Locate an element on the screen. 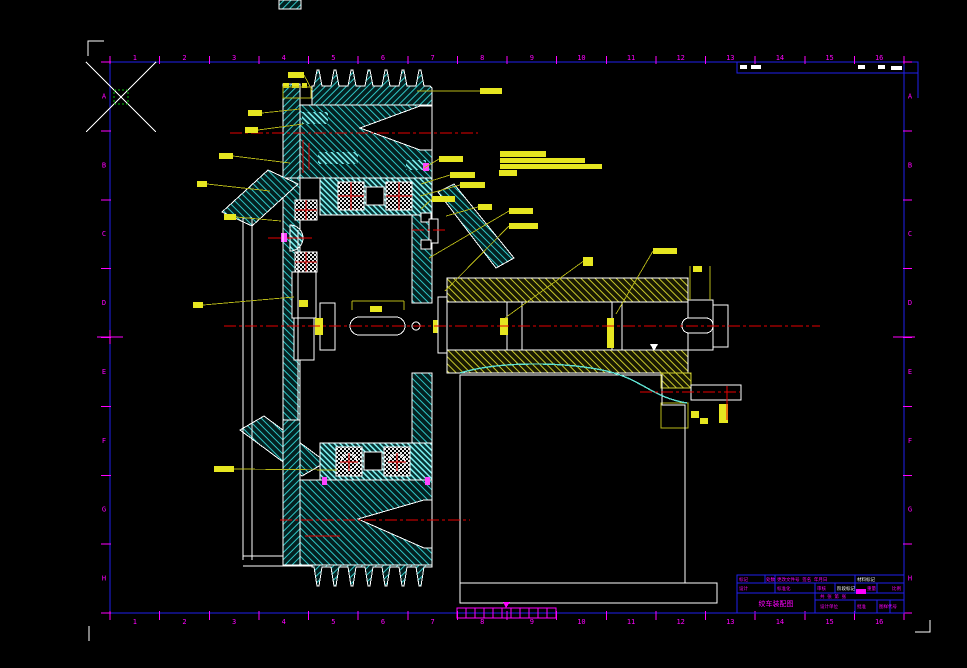 The height and width of the screenshot is (668, 967). tb-org: 设计单位 is located at coordinates (829, 606).